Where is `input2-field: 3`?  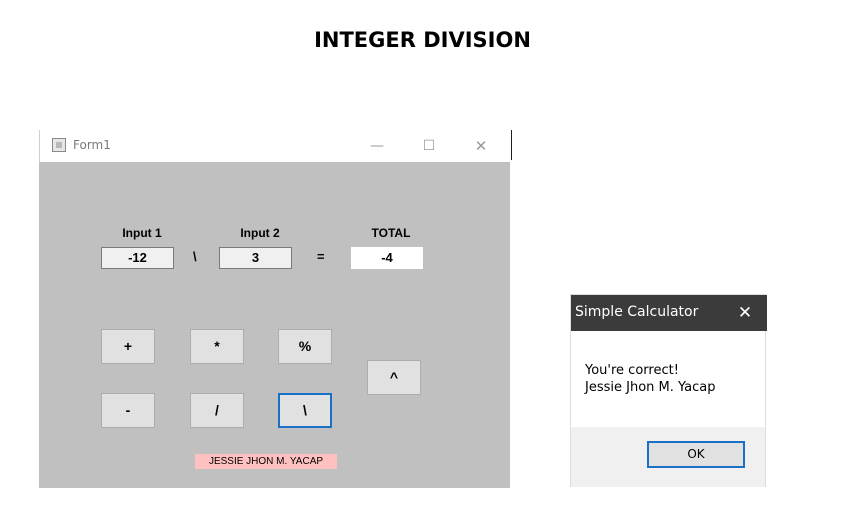
input2-field: 3 is located at coordinates (255, 258).